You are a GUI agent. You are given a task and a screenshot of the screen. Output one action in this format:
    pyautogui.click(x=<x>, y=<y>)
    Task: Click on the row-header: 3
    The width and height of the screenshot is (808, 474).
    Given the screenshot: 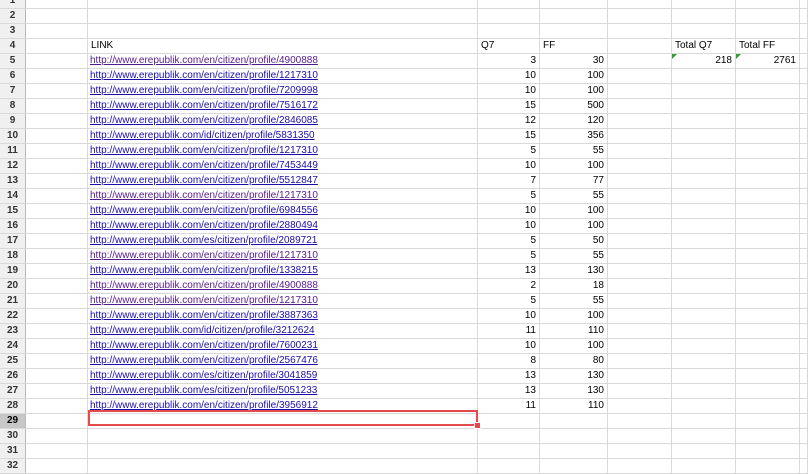 What is the action you would take?
    pyautogui.click(x=13, y=31)
    